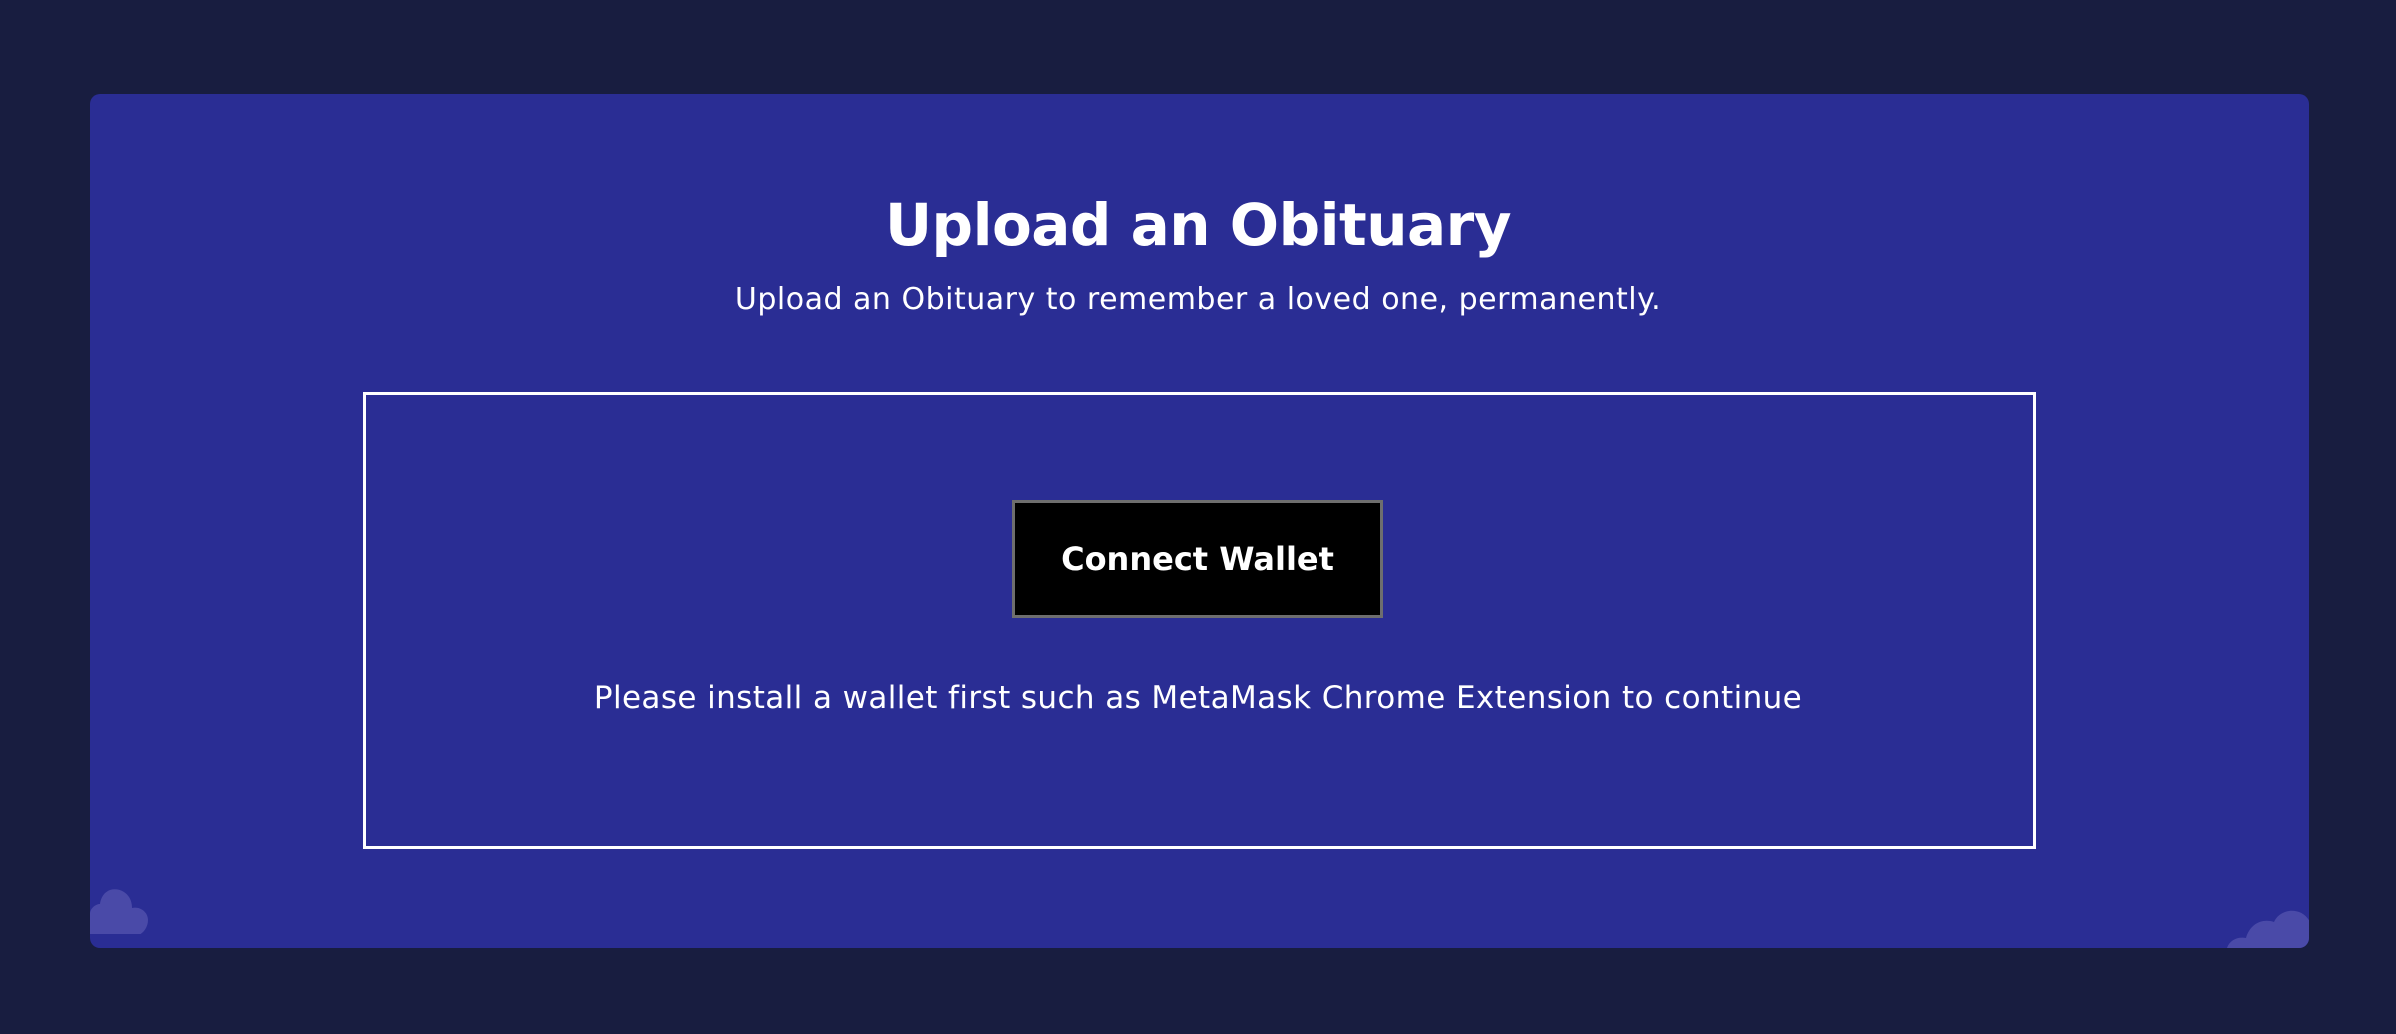 Image resolution: width=2396 pixels, height=1034 pixels. What do you see at coordinates (1198, 225) in the screenshot?
I see `page-title: Upload an Obituary` at bounding box center [1198, 225].